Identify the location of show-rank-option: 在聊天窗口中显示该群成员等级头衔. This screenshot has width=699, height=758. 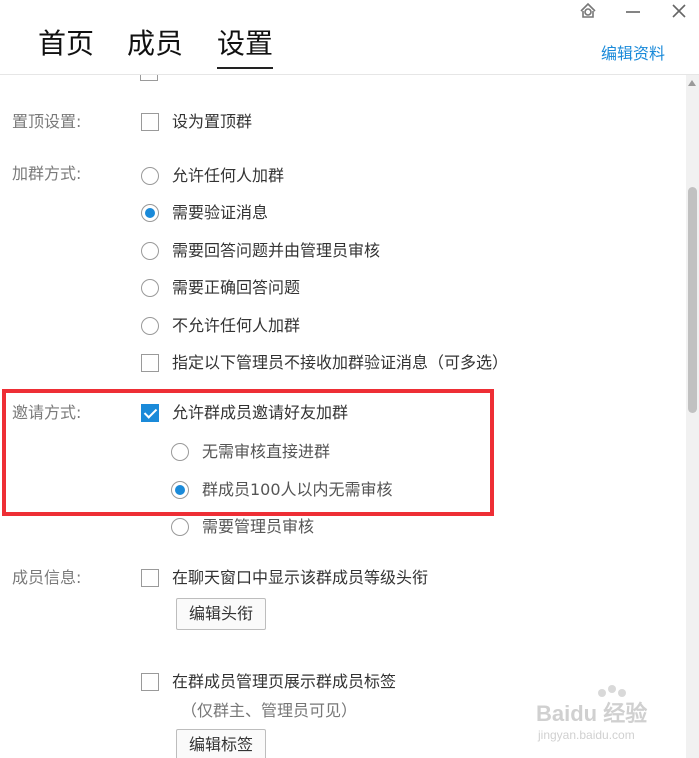
(284, 578).